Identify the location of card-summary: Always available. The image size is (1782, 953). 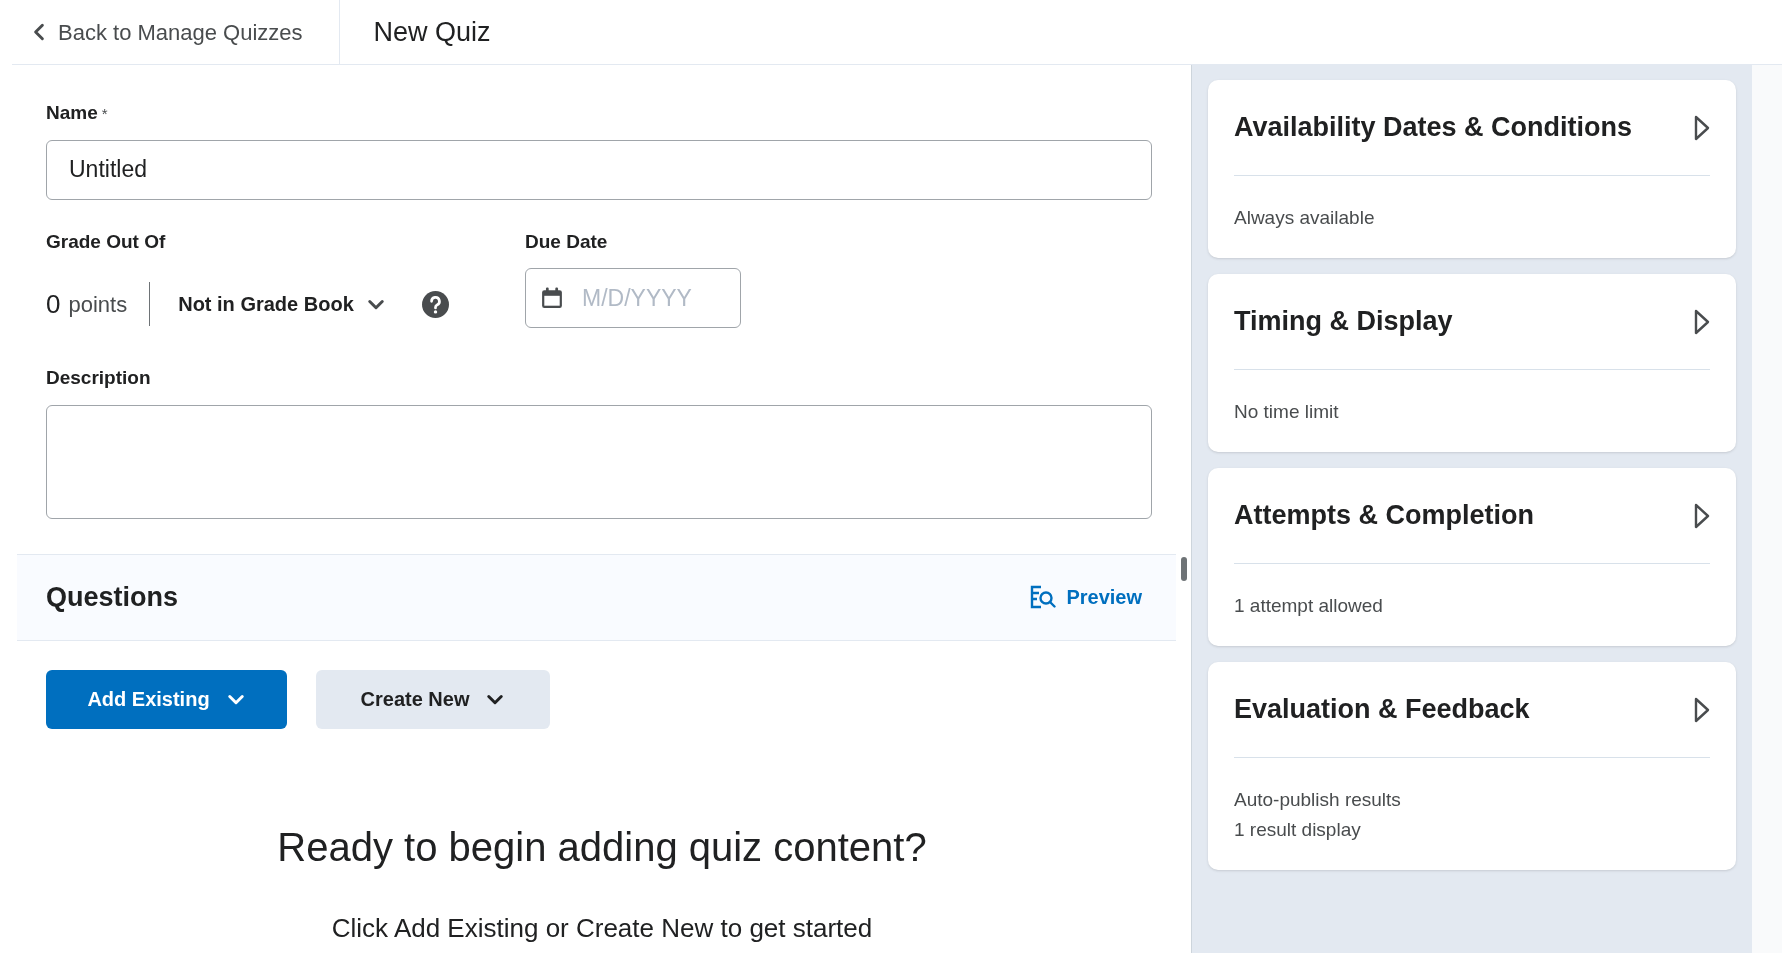
(1305, 218).